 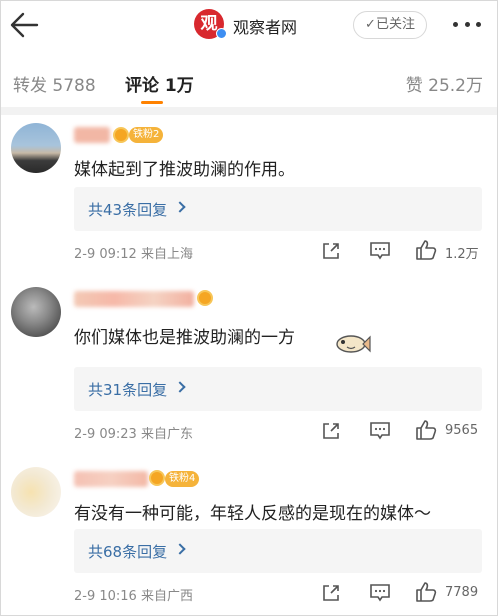 I want to click on fish-emoji-icon, so click(x=353, y=344).